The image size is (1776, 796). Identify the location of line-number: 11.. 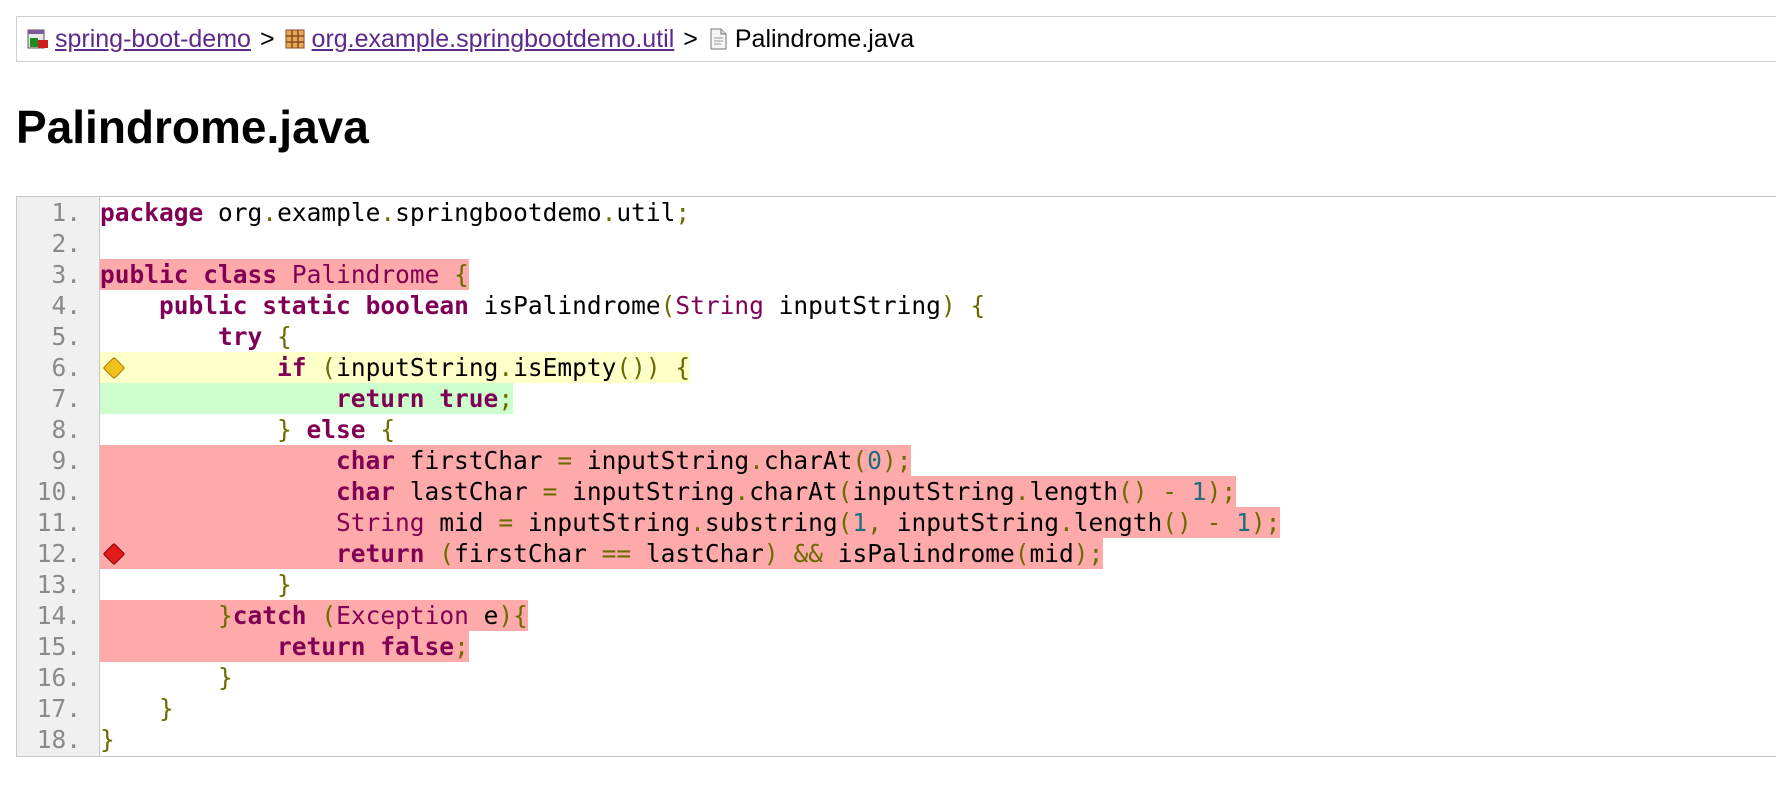
(58, 522).